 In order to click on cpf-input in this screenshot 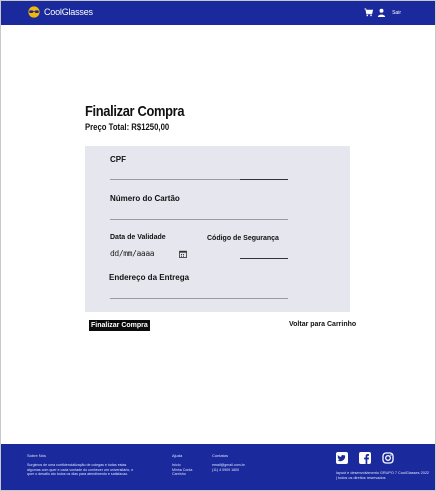, I will do `click(175, 179)`.